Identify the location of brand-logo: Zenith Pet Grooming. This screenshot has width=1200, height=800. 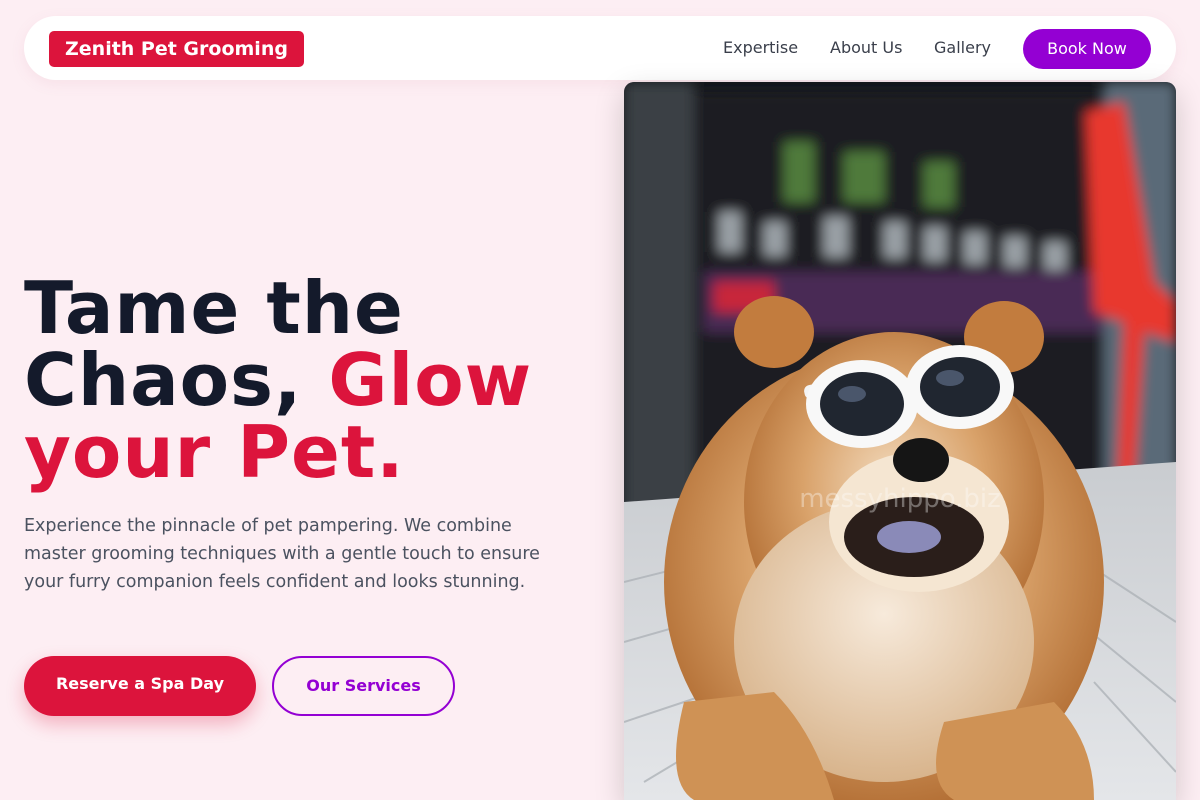
(176, 49).